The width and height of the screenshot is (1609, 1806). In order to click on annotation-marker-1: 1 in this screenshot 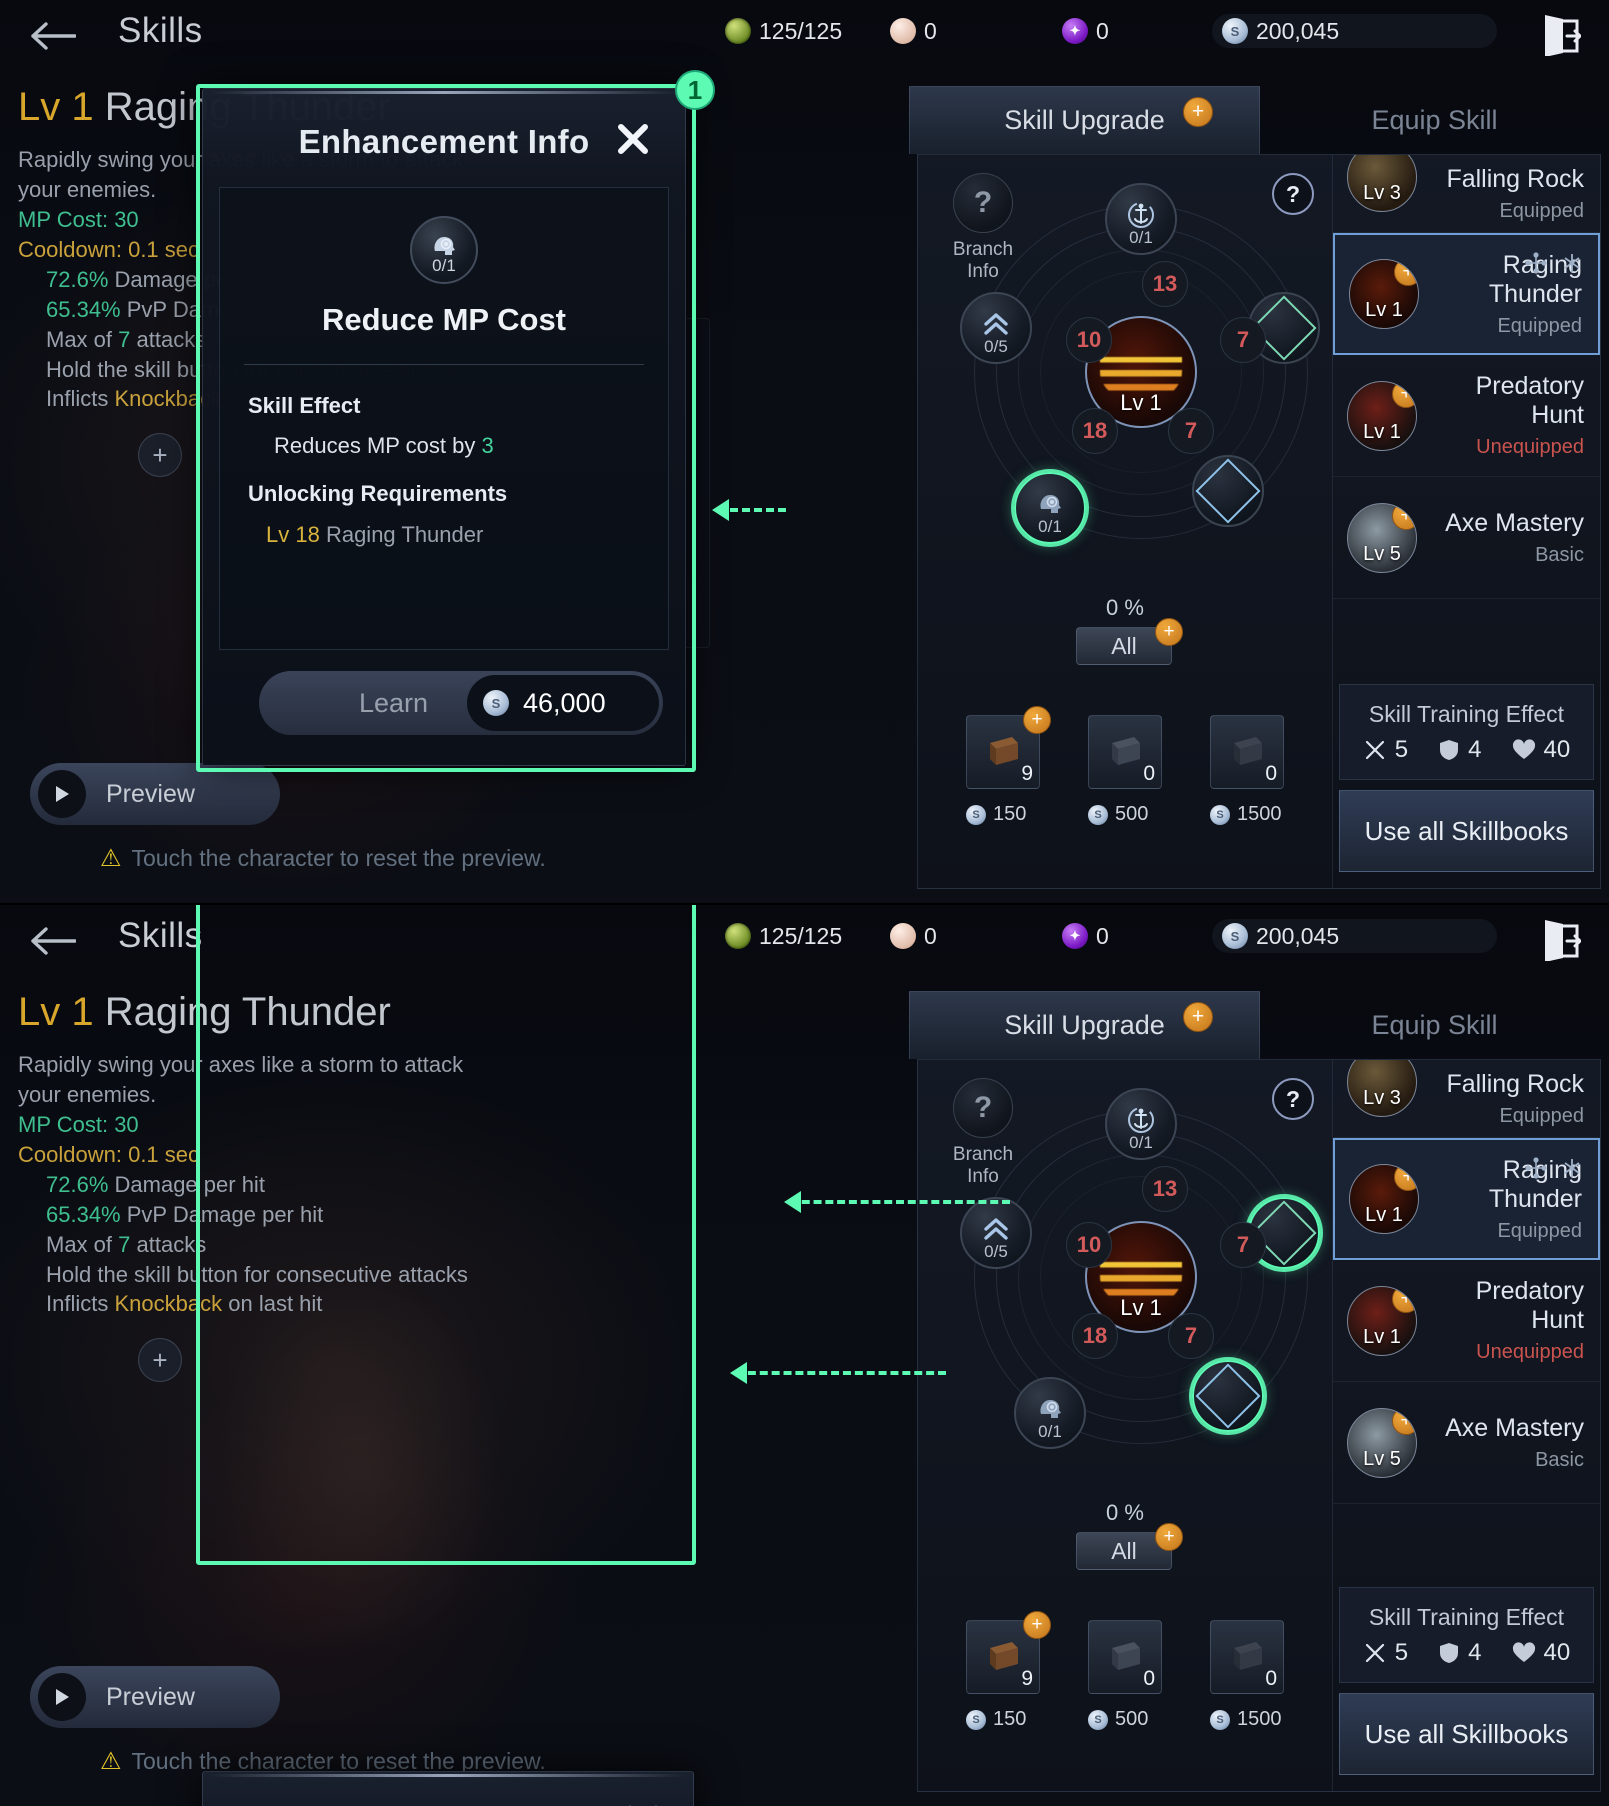, I will do `click(695, 90)`.